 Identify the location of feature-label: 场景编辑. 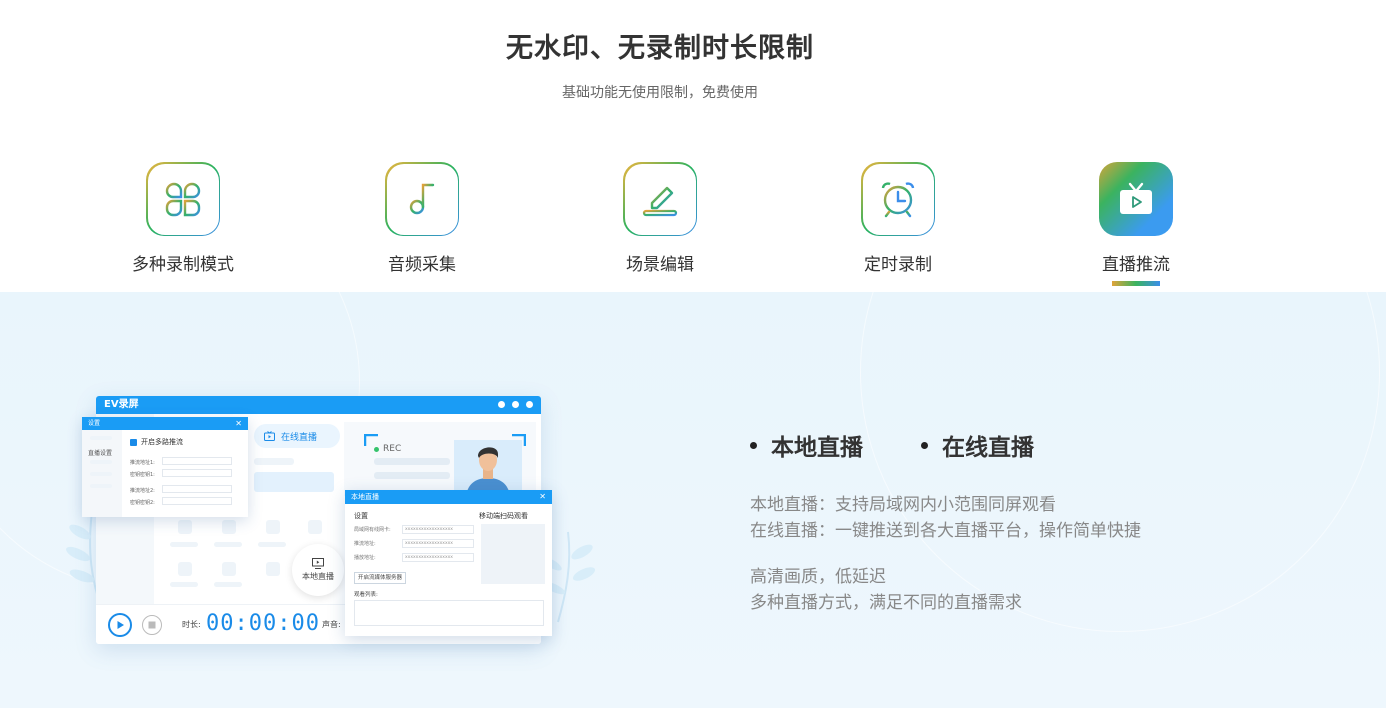
(660, 265).